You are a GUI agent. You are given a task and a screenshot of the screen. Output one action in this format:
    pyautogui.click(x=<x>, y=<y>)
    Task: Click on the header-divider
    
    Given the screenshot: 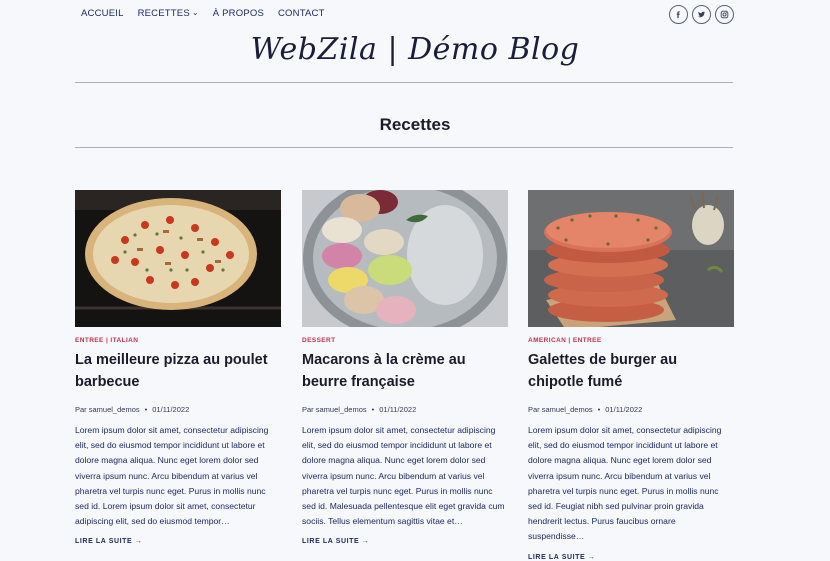 What is the action you would take?
    pyautogui.click(x=404, y=82)
    